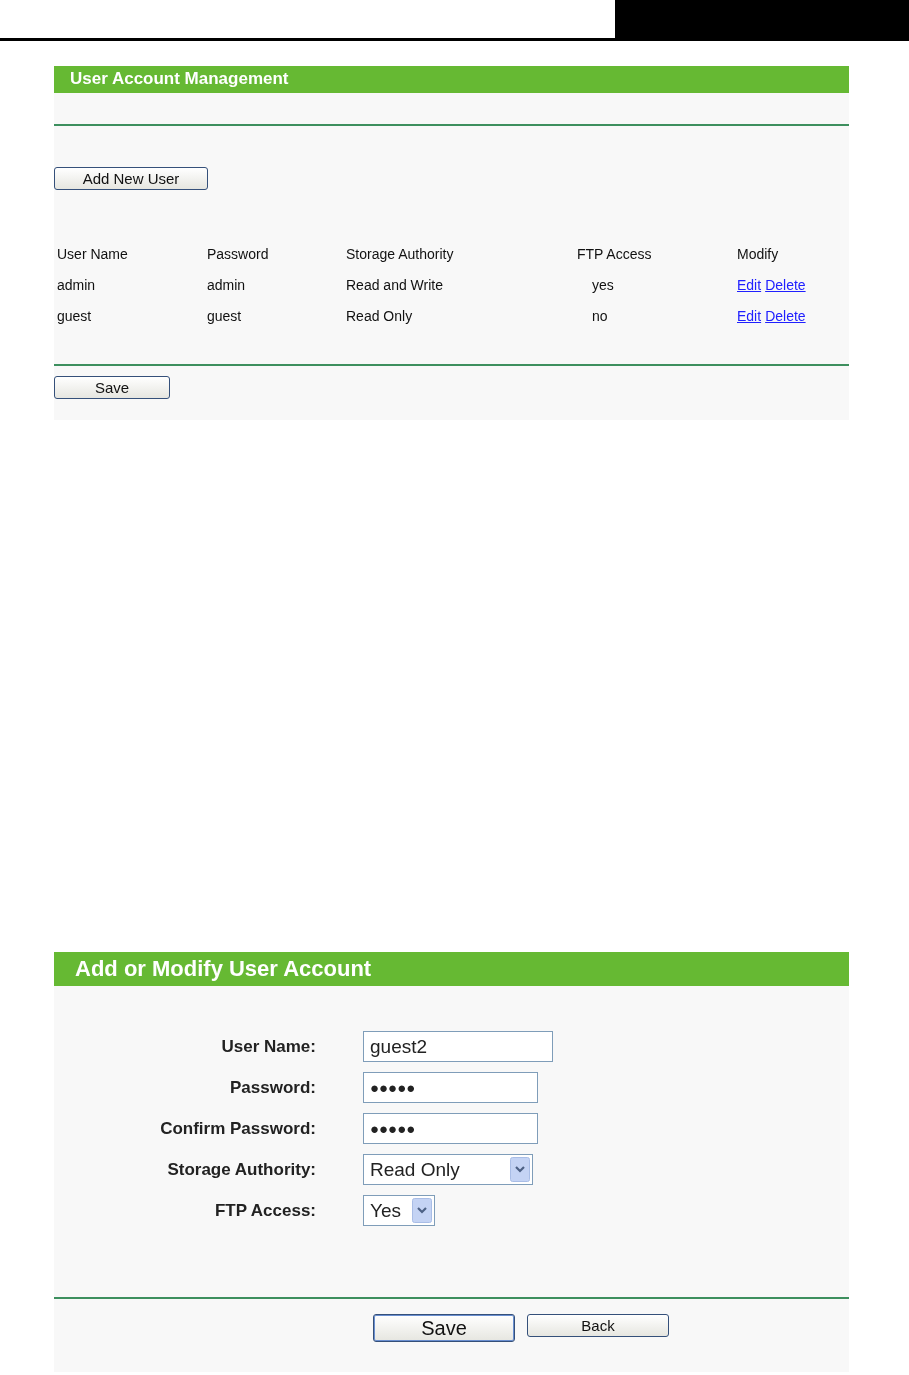 This screenshot has width=909, height=1375. Describe the element at coordinates (451, 969) in the screenshot. I see `panel-title: Add or Modify User Account` at that location.